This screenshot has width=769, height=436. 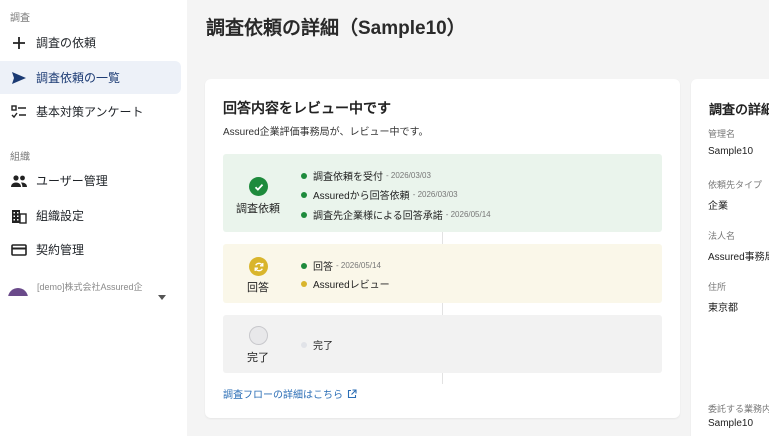 I want to click on chevron-down-icon, so click(x=162, y=297).